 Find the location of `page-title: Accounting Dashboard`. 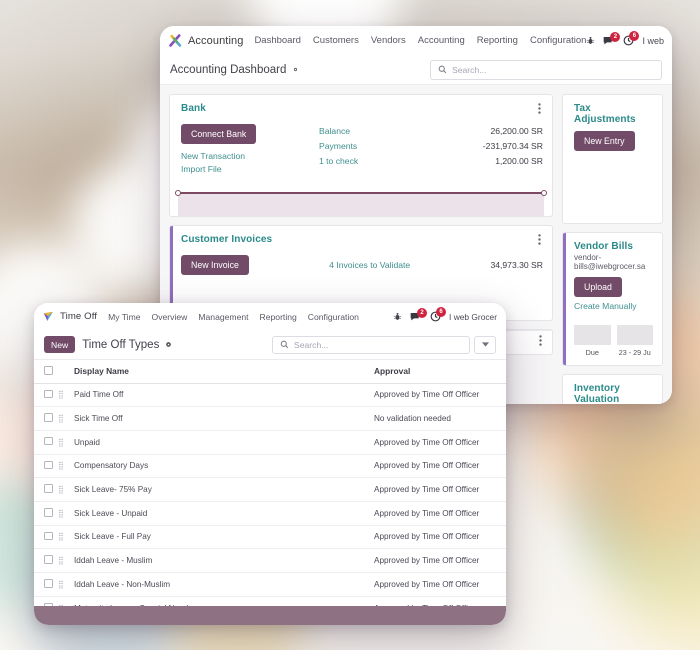

page-title: Accounting Dashboard is located at coordinates (228, 69).